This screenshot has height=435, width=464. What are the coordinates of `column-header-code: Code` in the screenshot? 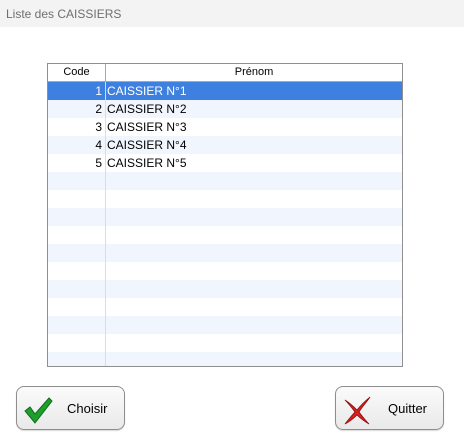 It's located at (77, 72).